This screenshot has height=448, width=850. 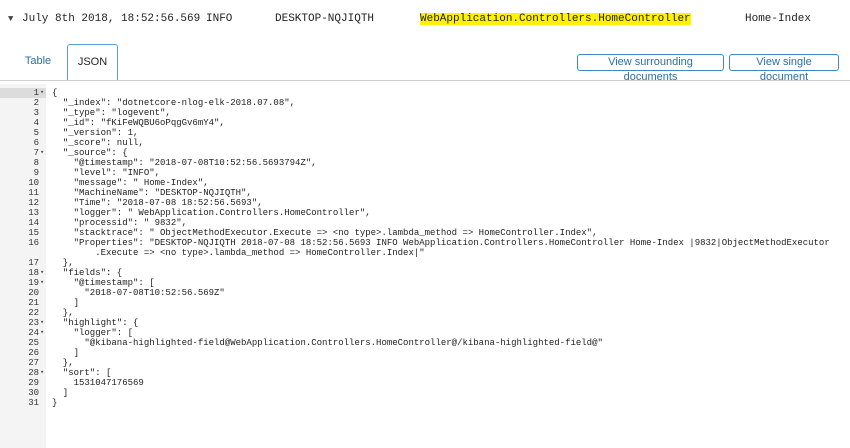 What do you see at coordinates (36, 173) in the screenshot?
I see `line-number: 9` at bounding box center [36, 173].